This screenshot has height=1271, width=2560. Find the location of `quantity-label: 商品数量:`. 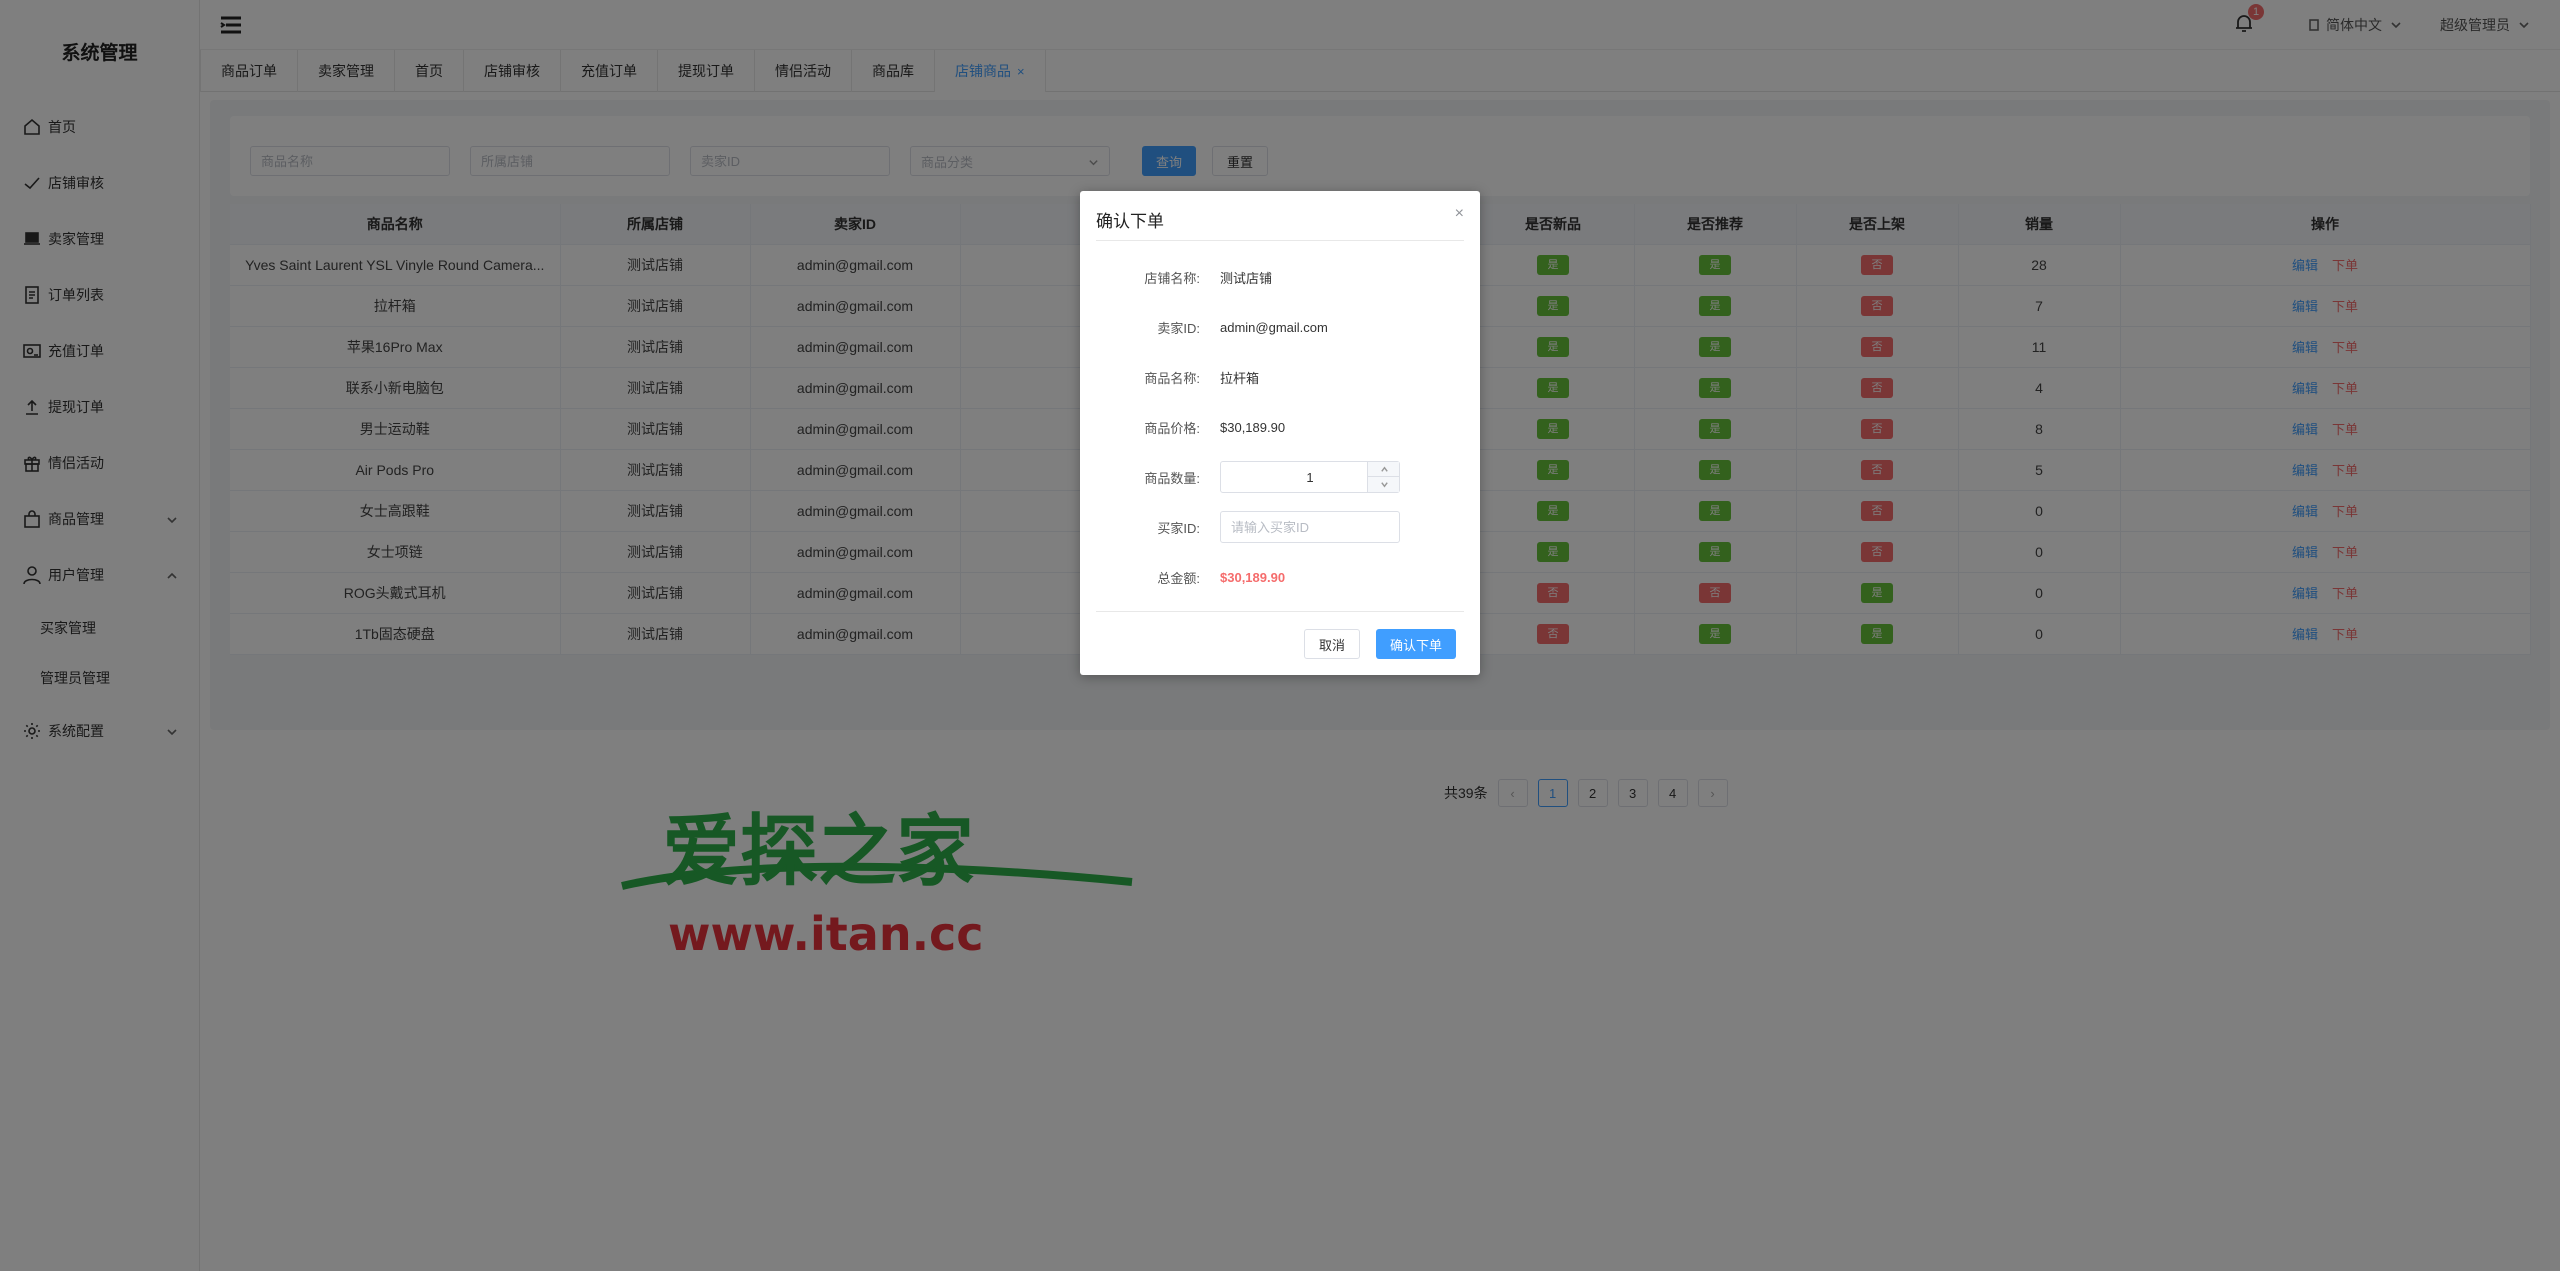

quantity-label: 商品数量: is located at coordinates (1172, 478).